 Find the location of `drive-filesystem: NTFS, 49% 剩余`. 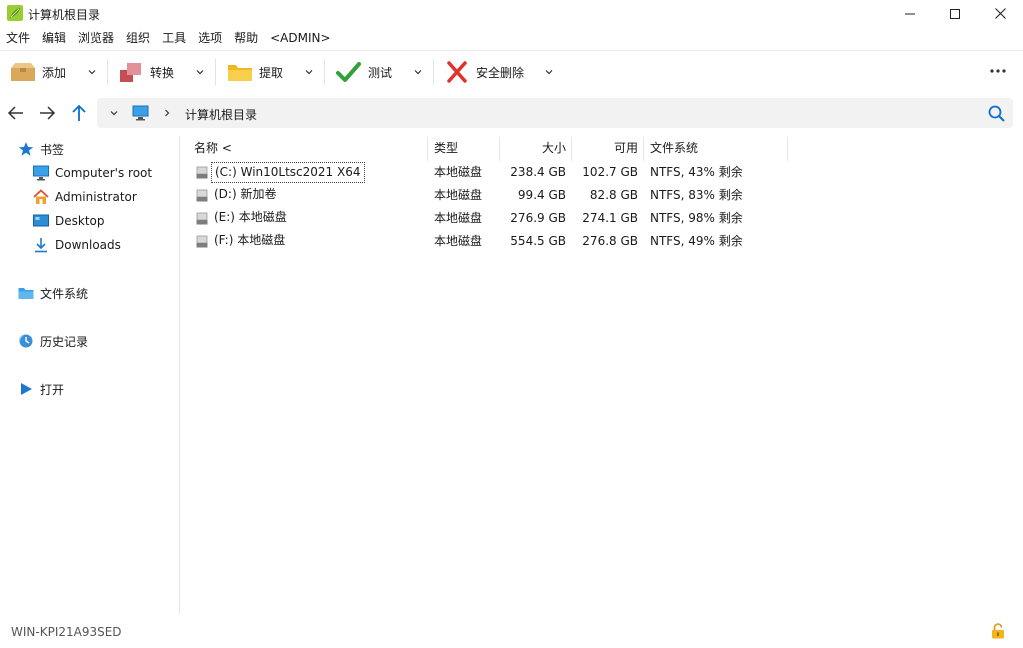

drive-filesystem: NTFS, 49% 剩余 is located at coordinates (696, 241).